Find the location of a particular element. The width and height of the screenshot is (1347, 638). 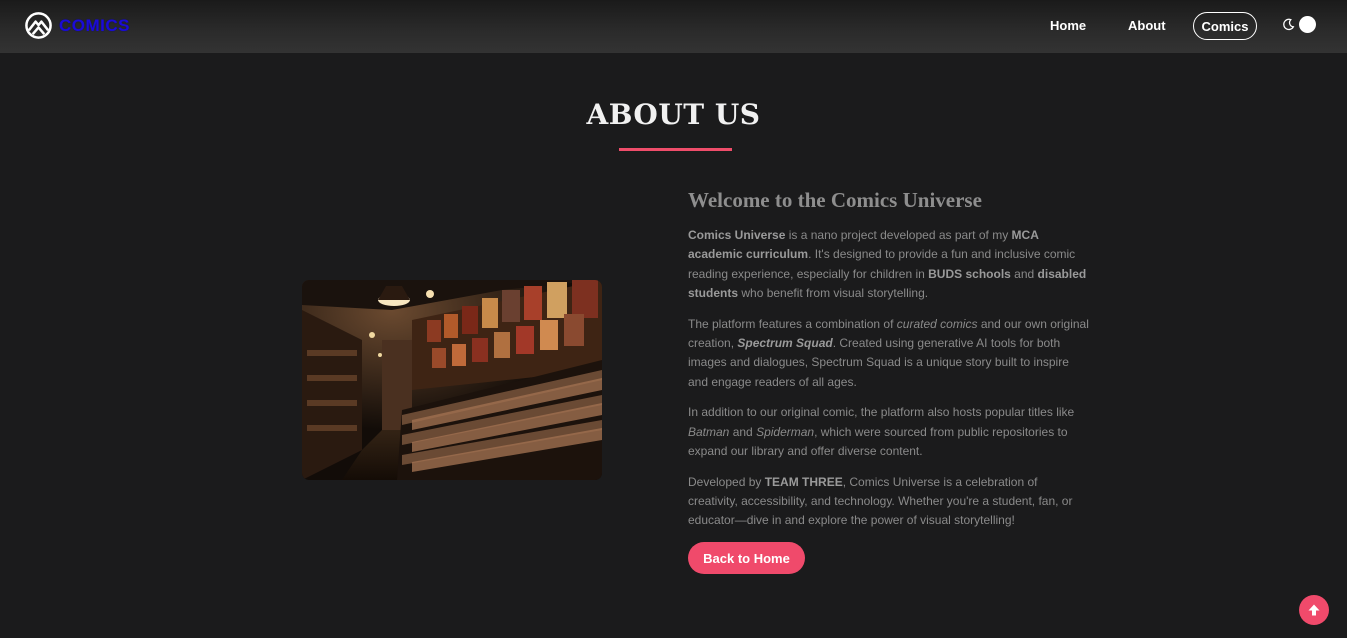

arrow-up-icon is located at coordinates (1314, 610).